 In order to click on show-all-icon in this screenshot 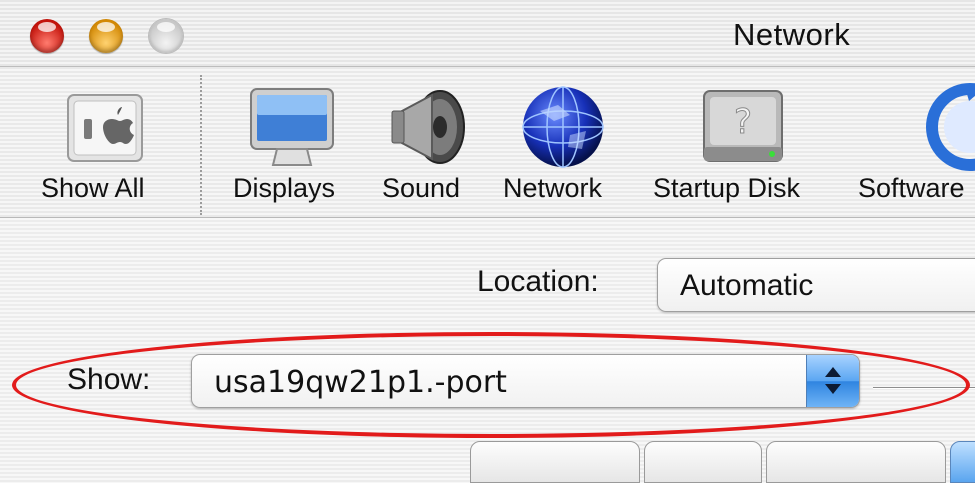, I will do `click(105, 128)`.